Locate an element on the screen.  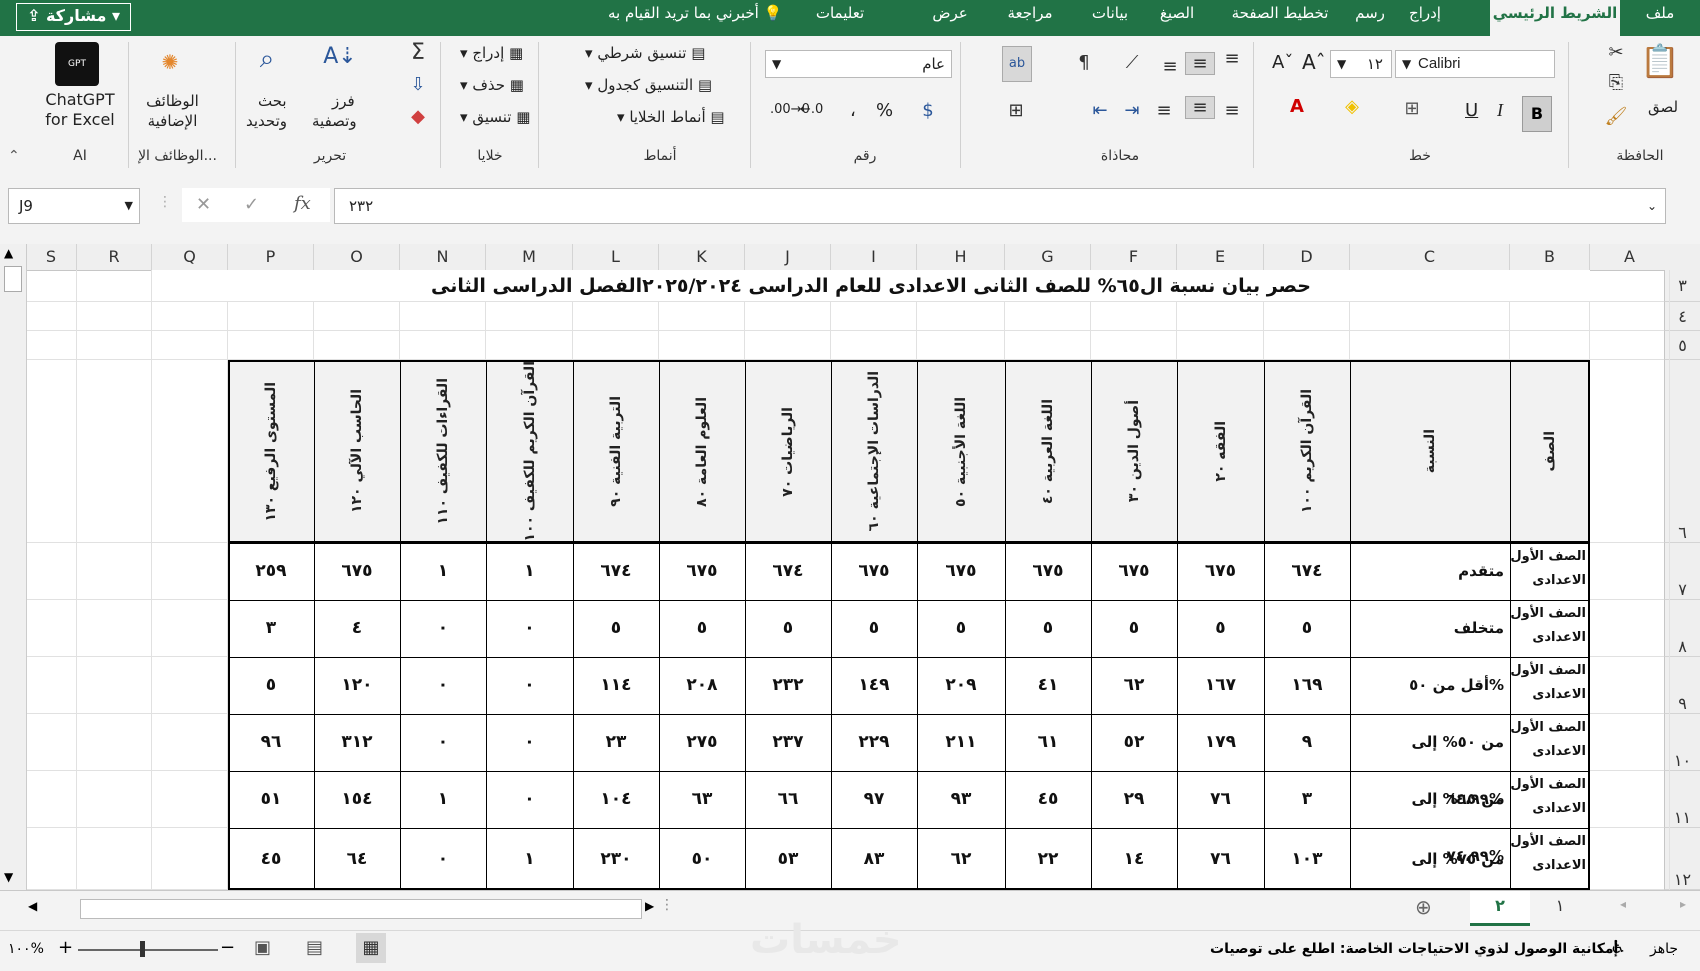
currency-icon: $ is located at coordinates (928, 110).